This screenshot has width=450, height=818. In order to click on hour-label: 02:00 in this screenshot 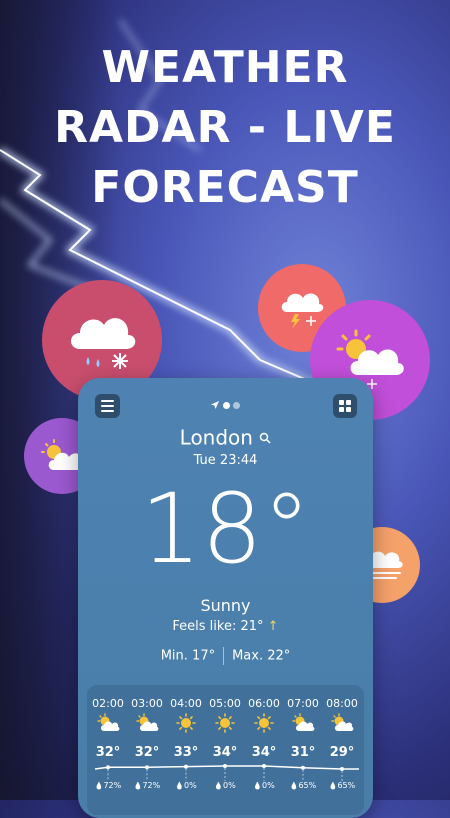, I will do `click(108, 703)`.